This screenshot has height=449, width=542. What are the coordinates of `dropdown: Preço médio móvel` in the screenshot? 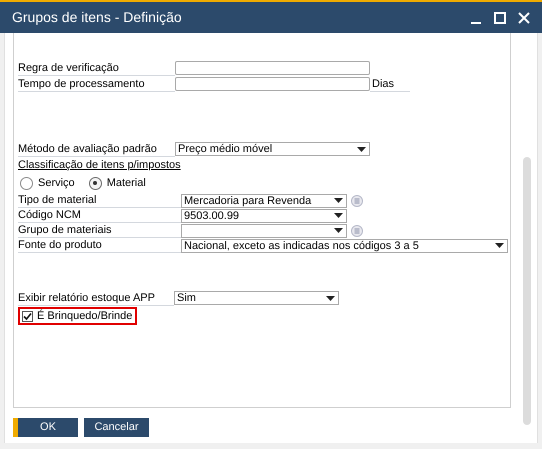 It's located at (272, 149).